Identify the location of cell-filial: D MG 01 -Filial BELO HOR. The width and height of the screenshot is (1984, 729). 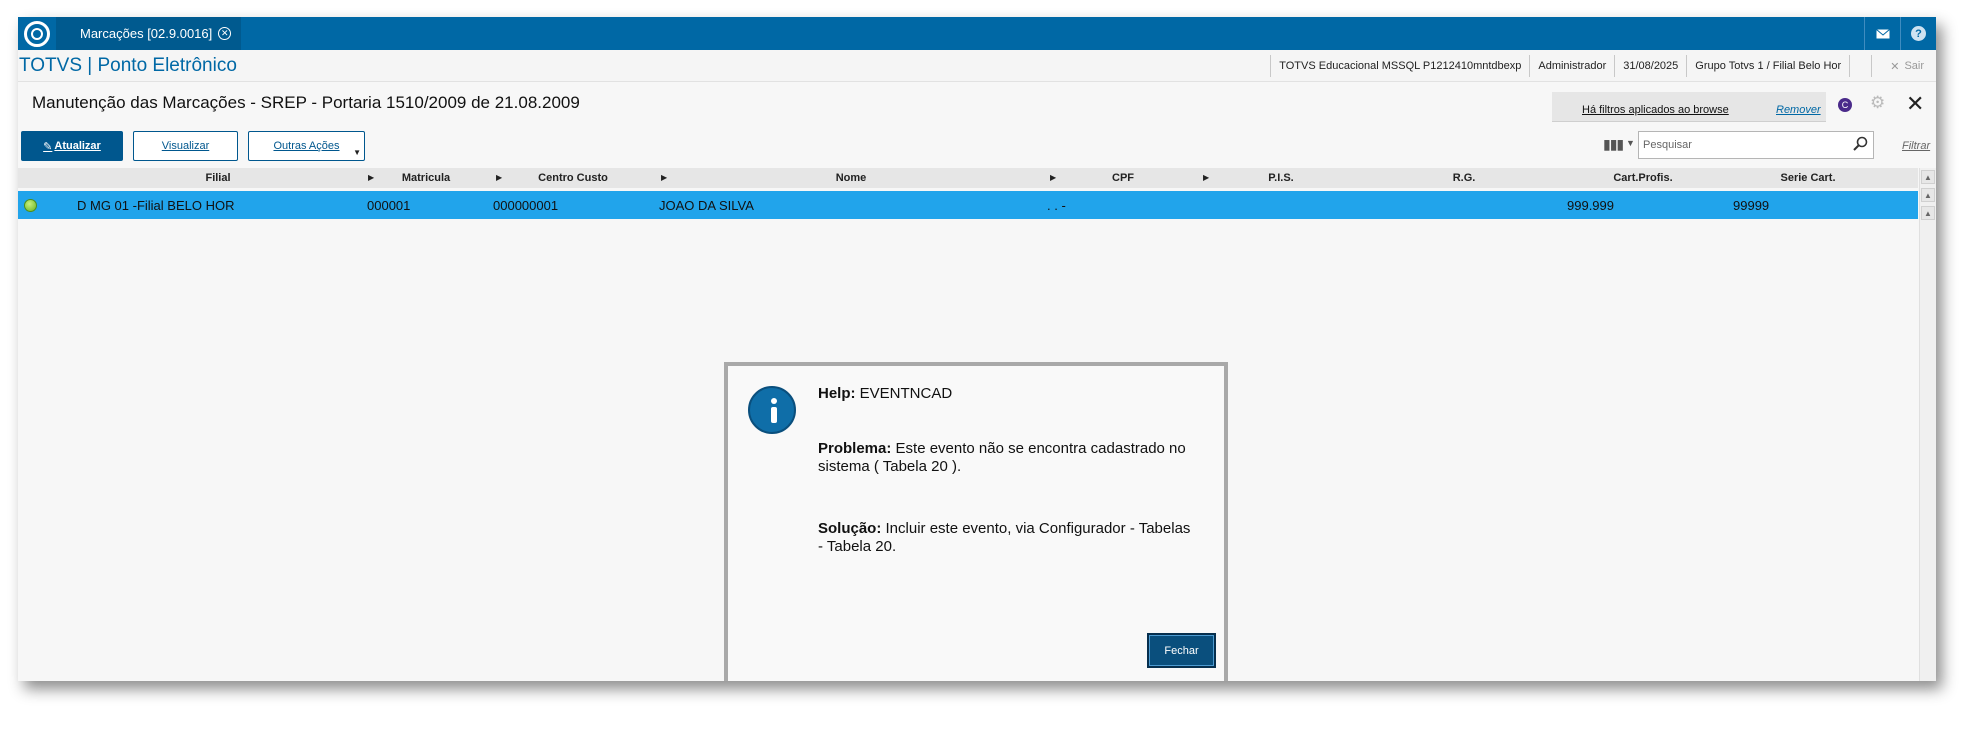
(156, 205).